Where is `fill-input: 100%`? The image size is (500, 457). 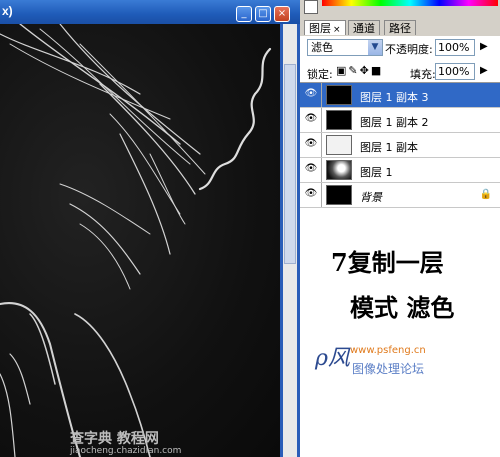 fill-input: 100% is located at coordinates (455, 71).